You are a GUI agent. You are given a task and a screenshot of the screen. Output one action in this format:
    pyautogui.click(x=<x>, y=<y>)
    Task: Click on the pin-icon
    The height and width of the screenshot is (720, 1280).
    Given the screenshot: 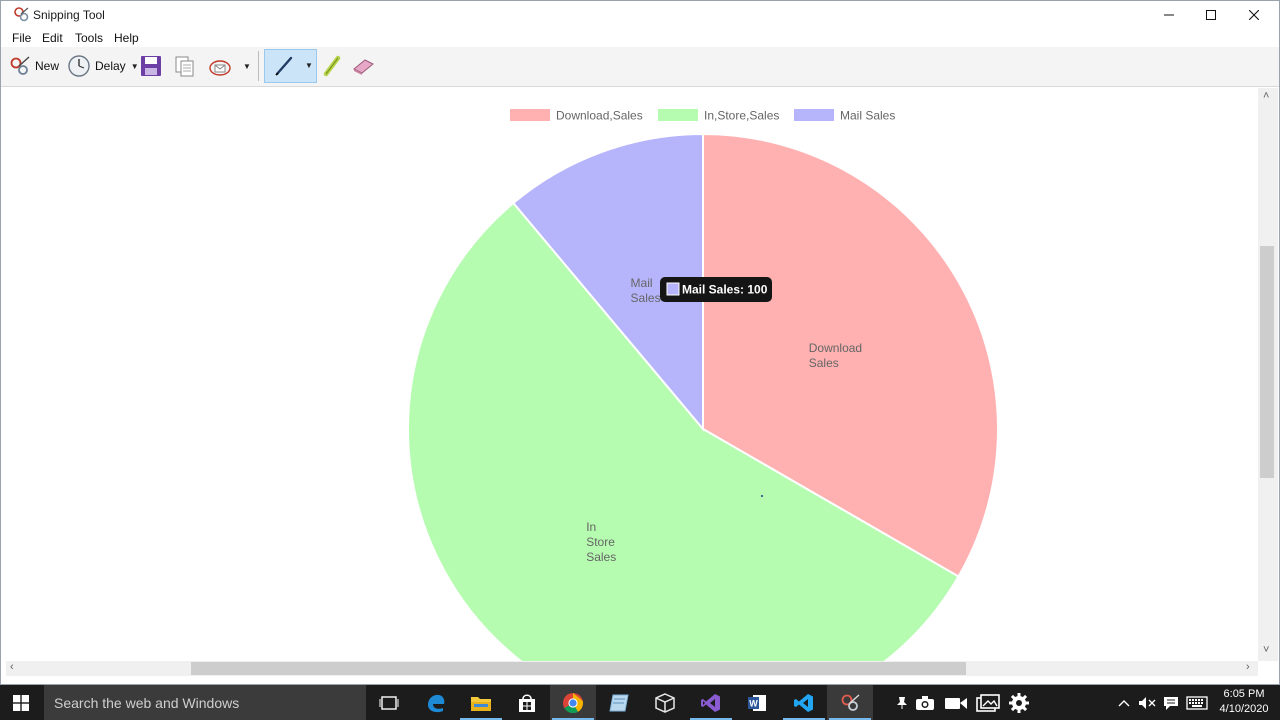 What is the action you would take?
    pyautogui.click(x=902, y=703)
    